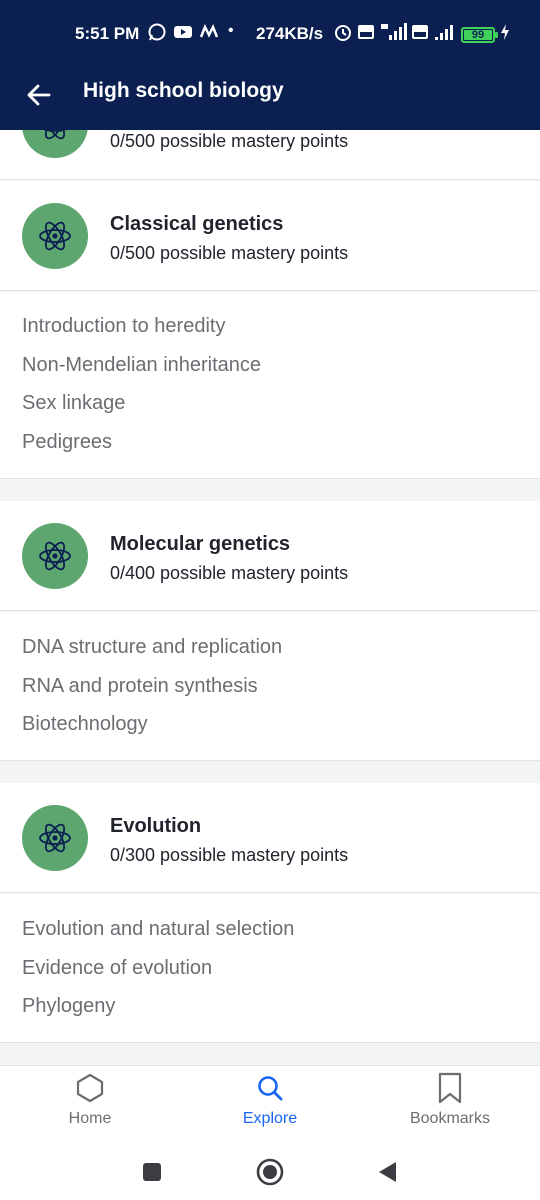  I want to click on lesson-item: RNA and protein synthesis, so click(140, 686).